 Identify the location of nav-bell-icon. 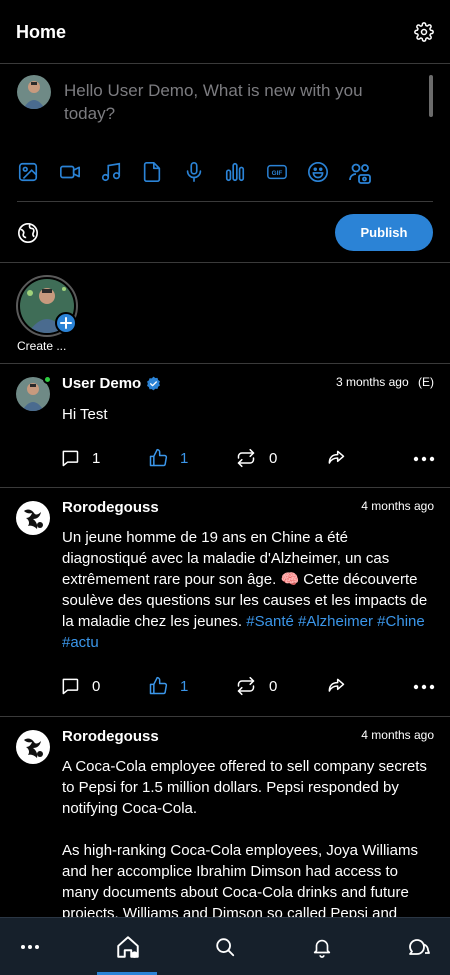
(322, 946).